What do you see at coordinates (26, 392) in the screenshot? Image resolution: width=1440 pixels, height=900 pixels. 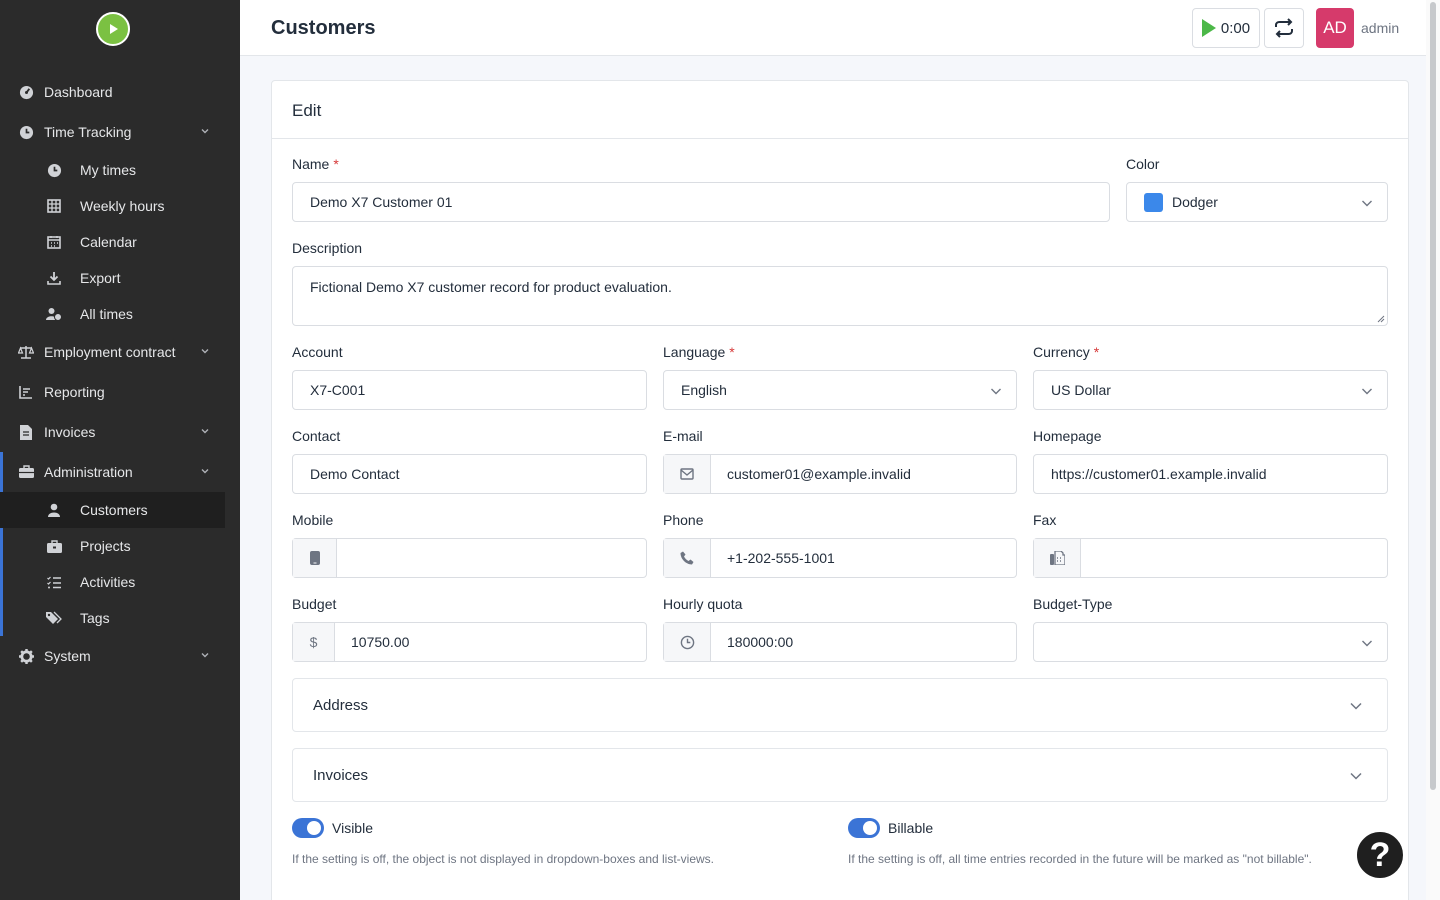 I see `chart-icon` at bounding box center [26, 392].